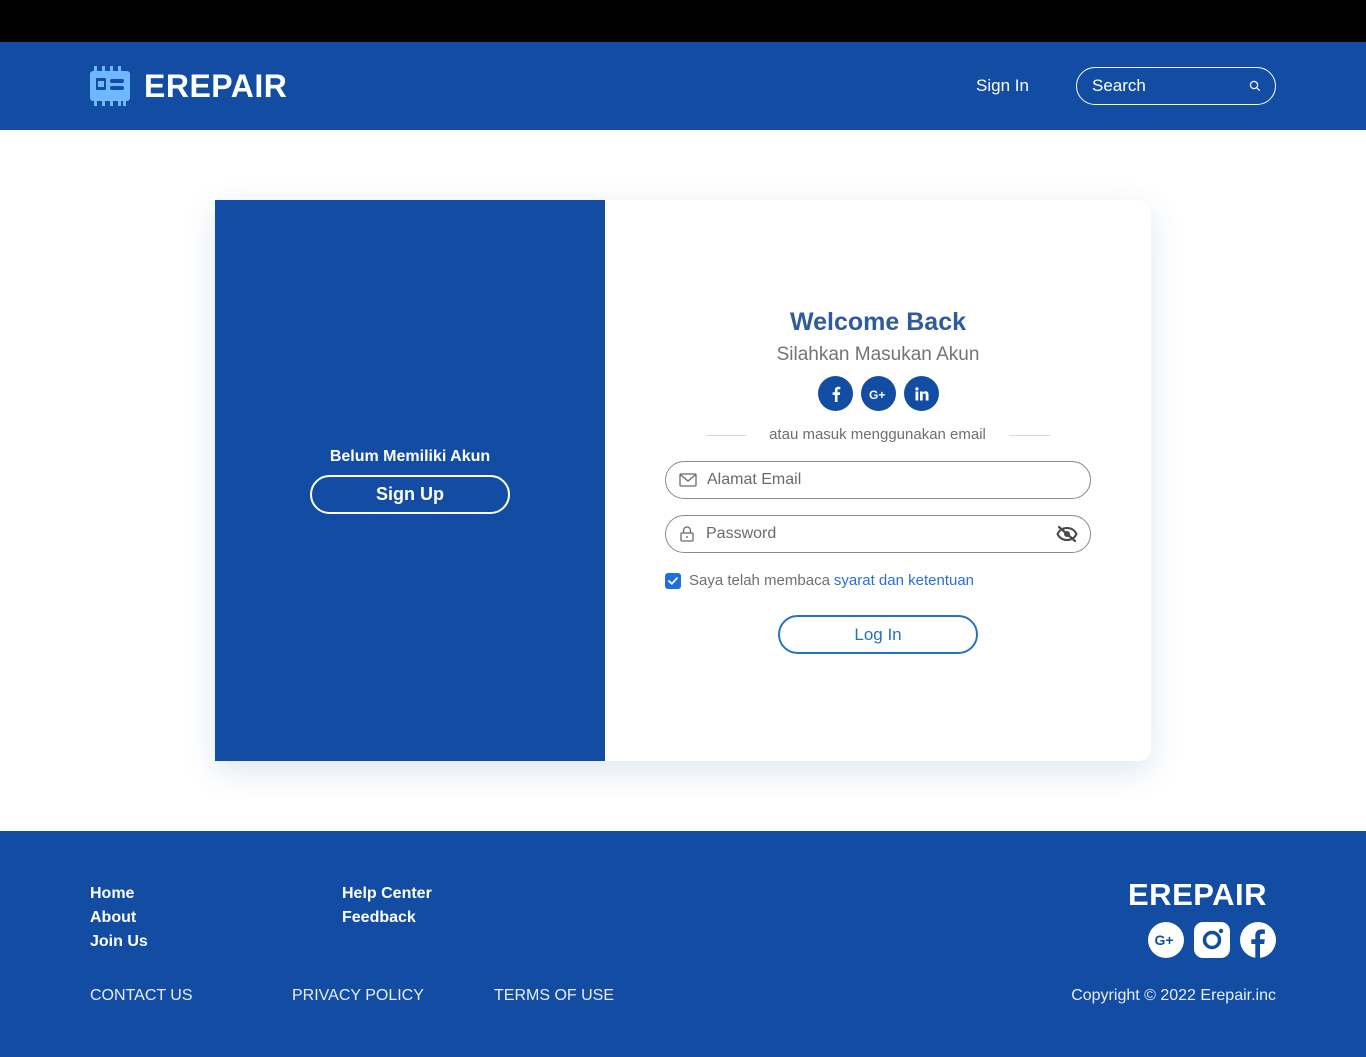  Describe the element at coordinates (119, 894) in the screenshot. I see `footer-link-home: Home` at that location.